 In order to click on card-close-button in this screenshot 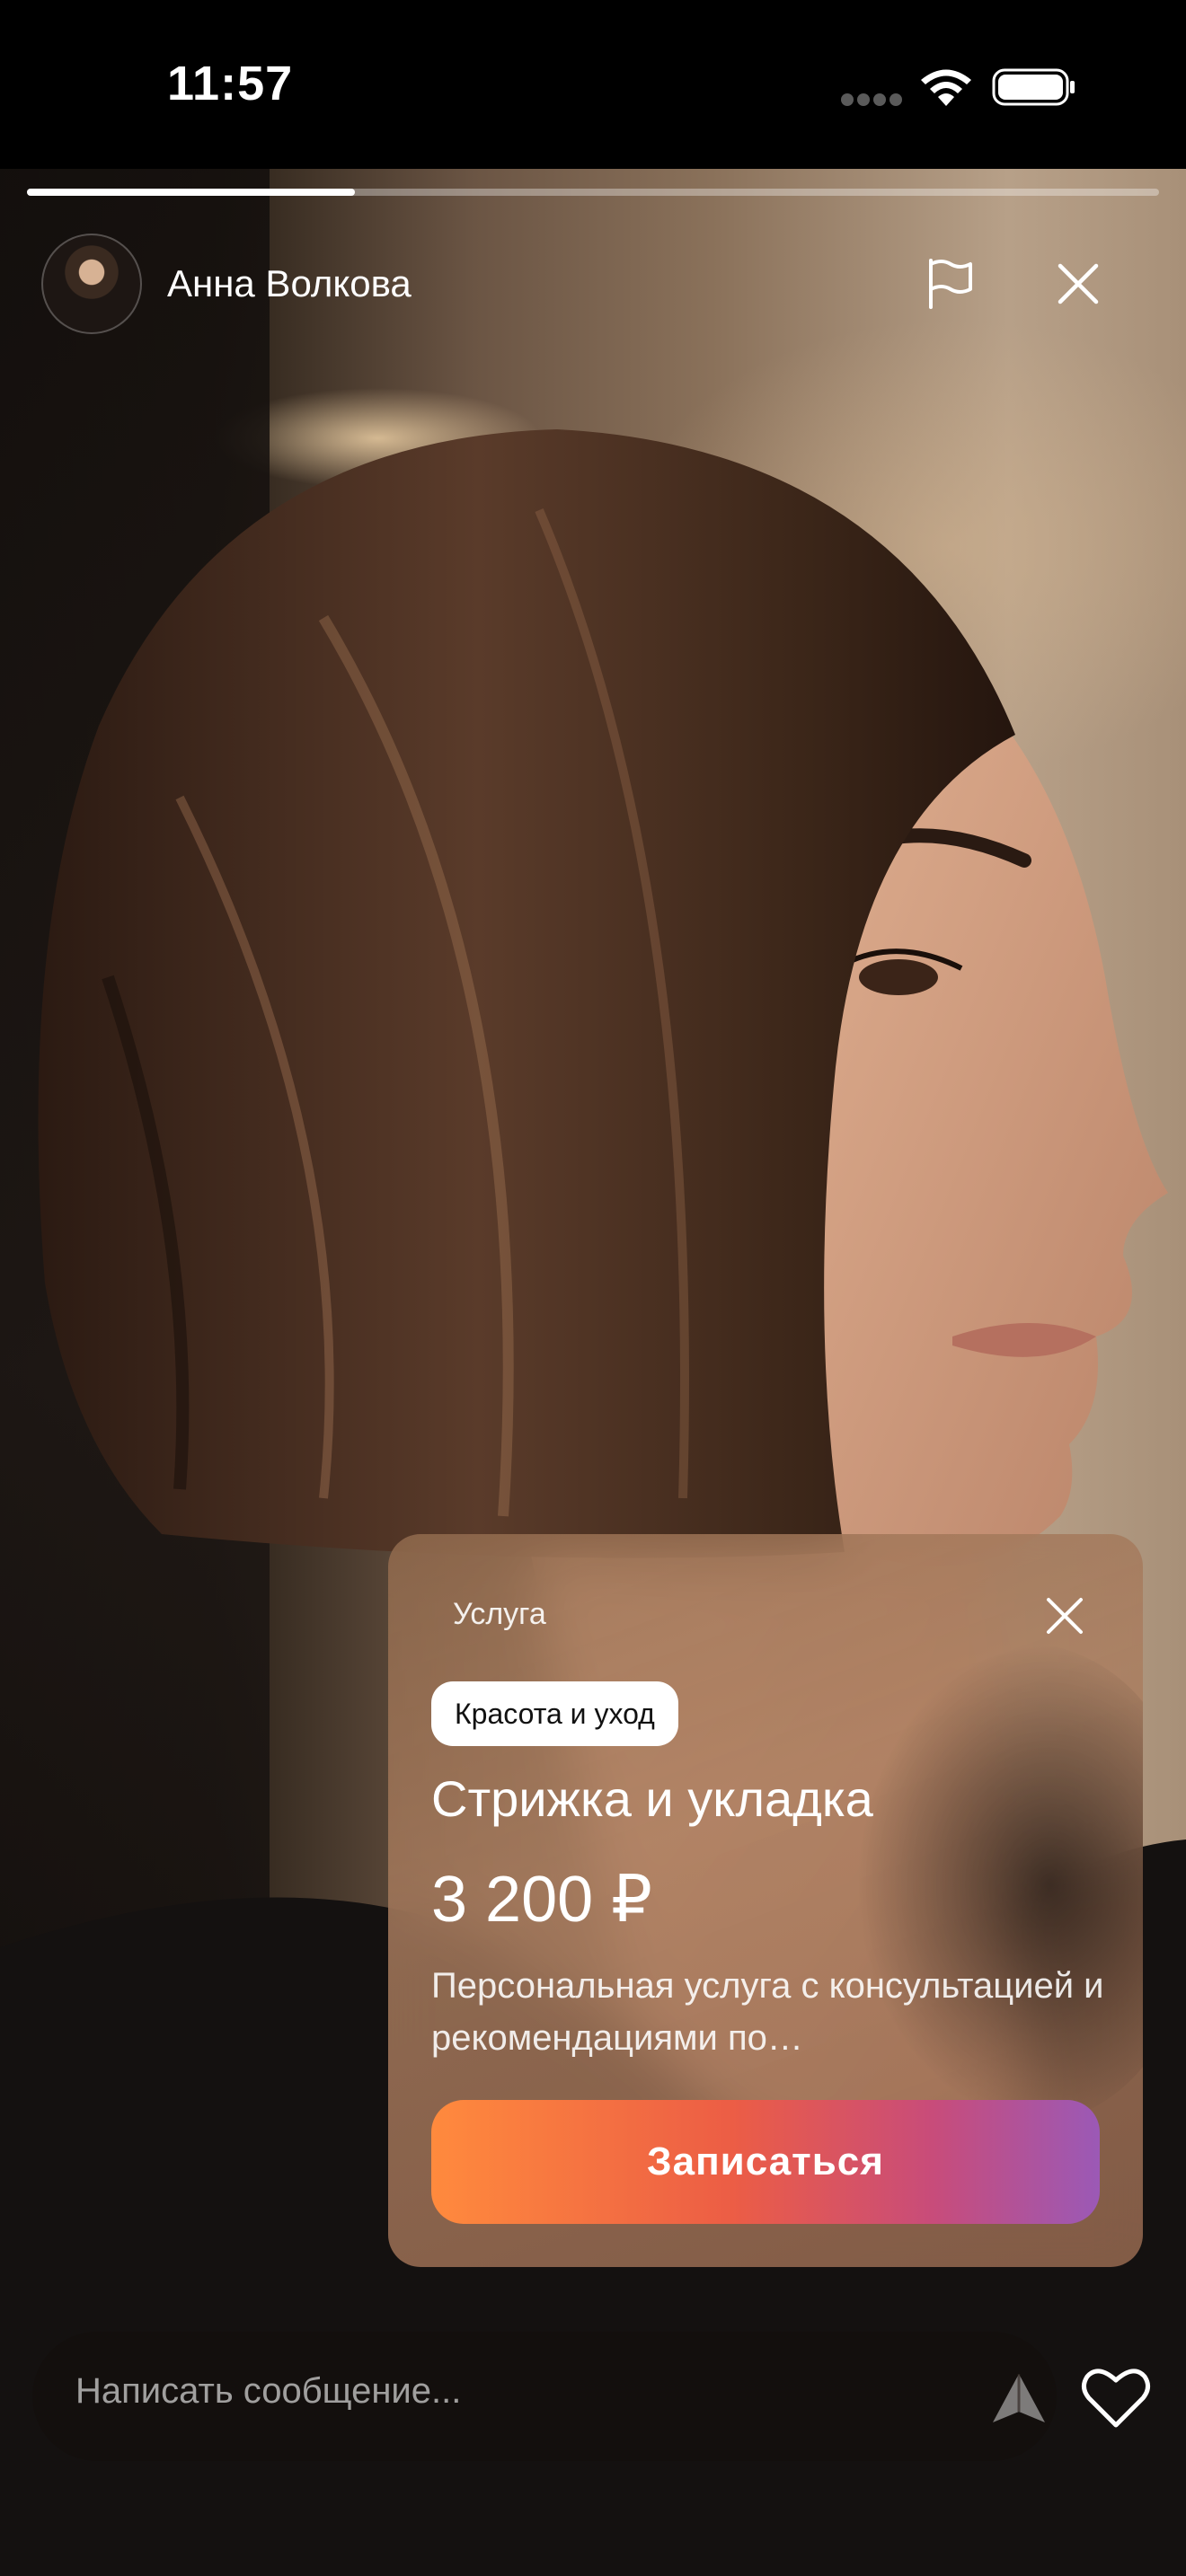, I will do `click(1064, 1615)`.